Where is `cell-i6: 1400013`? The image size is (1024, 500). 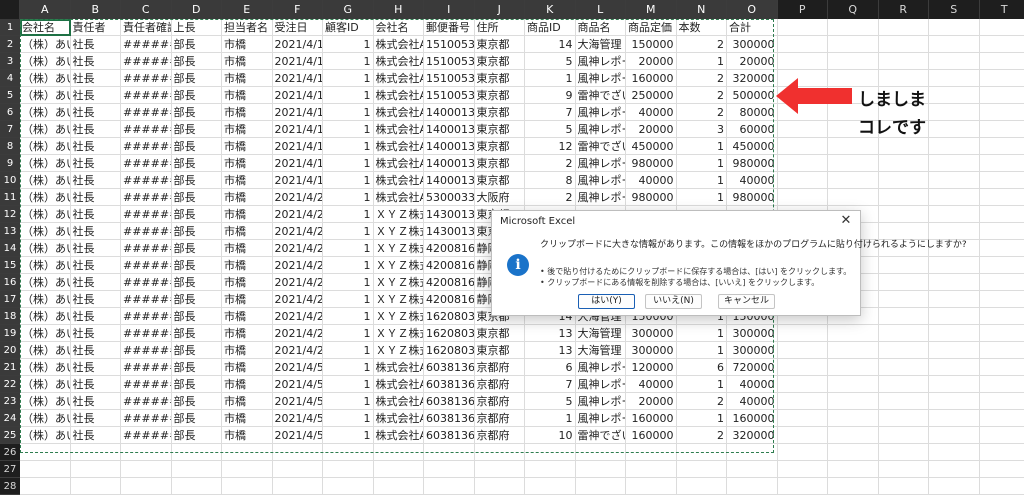 cell-i6: 1400013 is located at coordinates (449, 112).